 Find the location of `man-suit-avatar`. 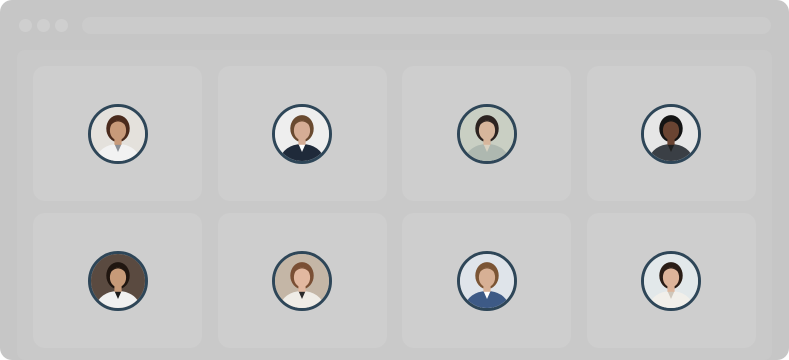

man-suit-avatar is located at coordinates (117, 280).